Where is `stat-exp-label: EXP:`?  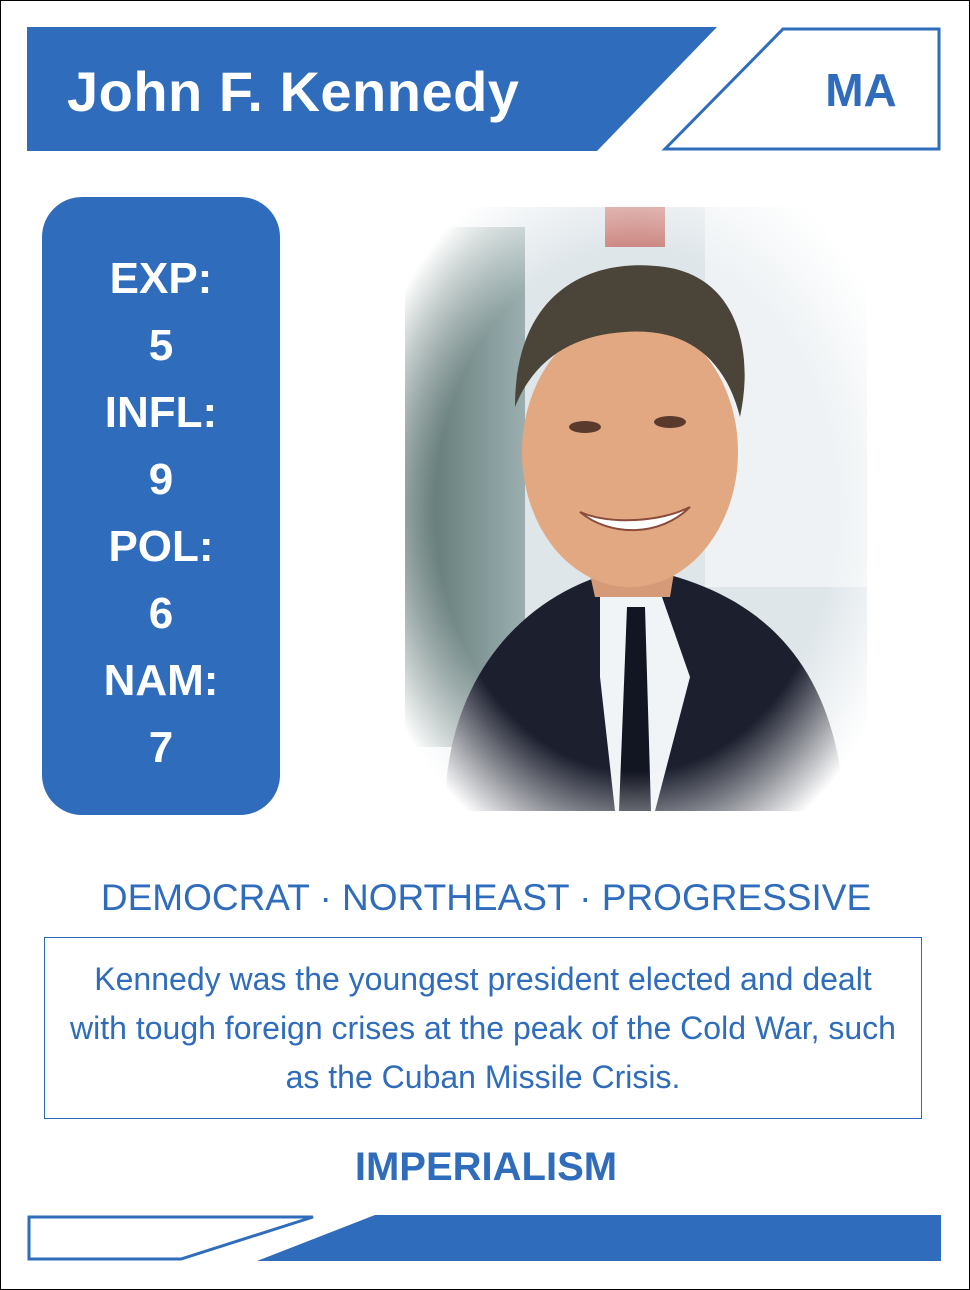
stat-exp-label: EXP: is located at coordinates (161, 278).